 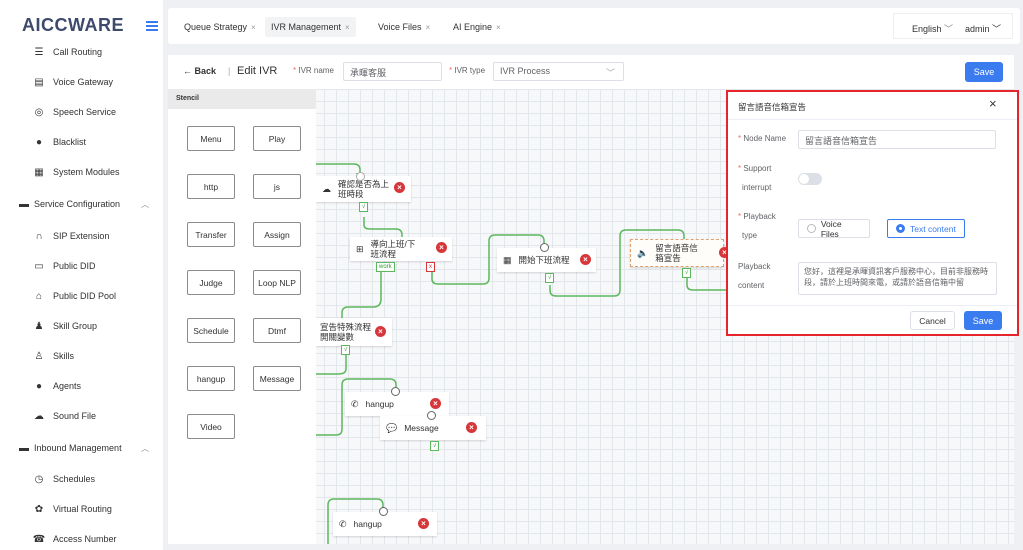 I want to click on sidebar-item-public-did-pool: ⌂ Public DID Pool, so click(x=81, y=296).